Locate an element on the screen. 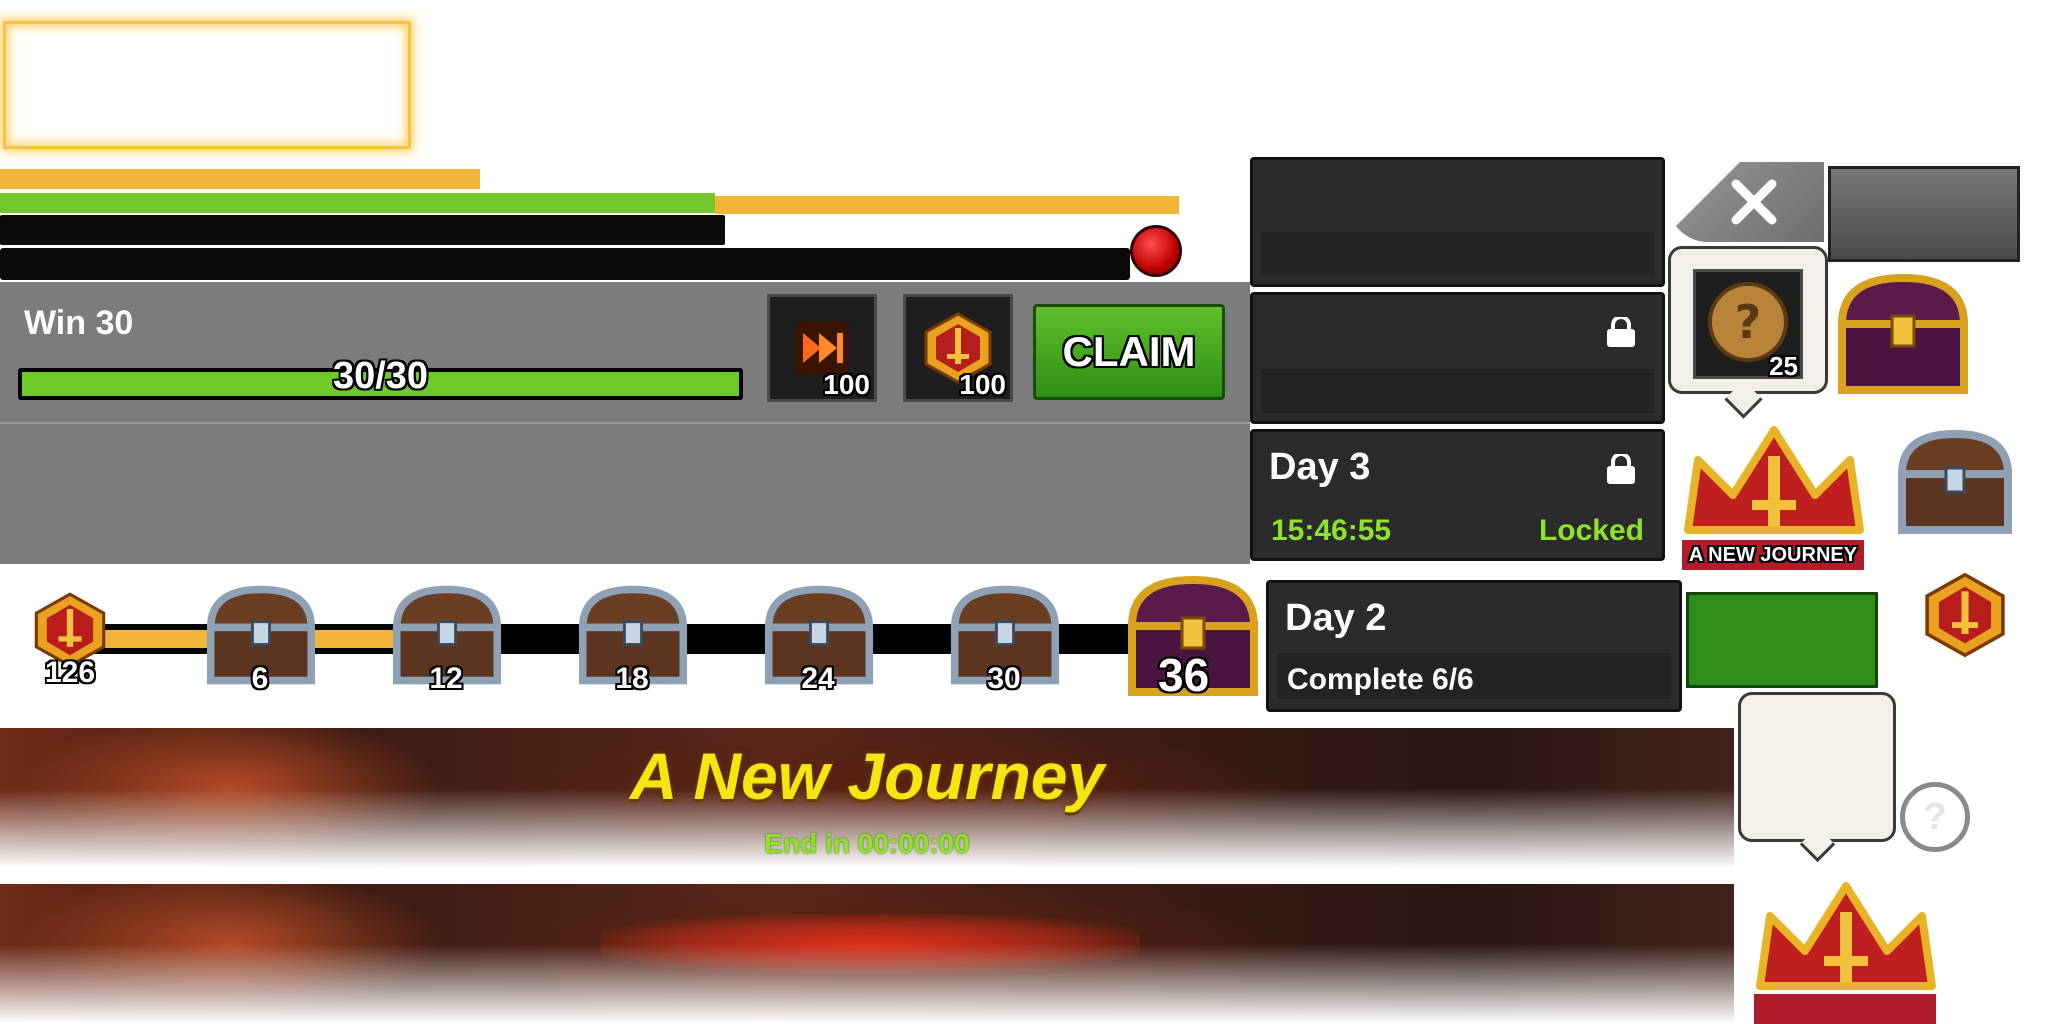 Image resolution: width=2048 pixels, height=1024 pixels. mystery-reward: ? 25 is located at coordinates (1748, 325).